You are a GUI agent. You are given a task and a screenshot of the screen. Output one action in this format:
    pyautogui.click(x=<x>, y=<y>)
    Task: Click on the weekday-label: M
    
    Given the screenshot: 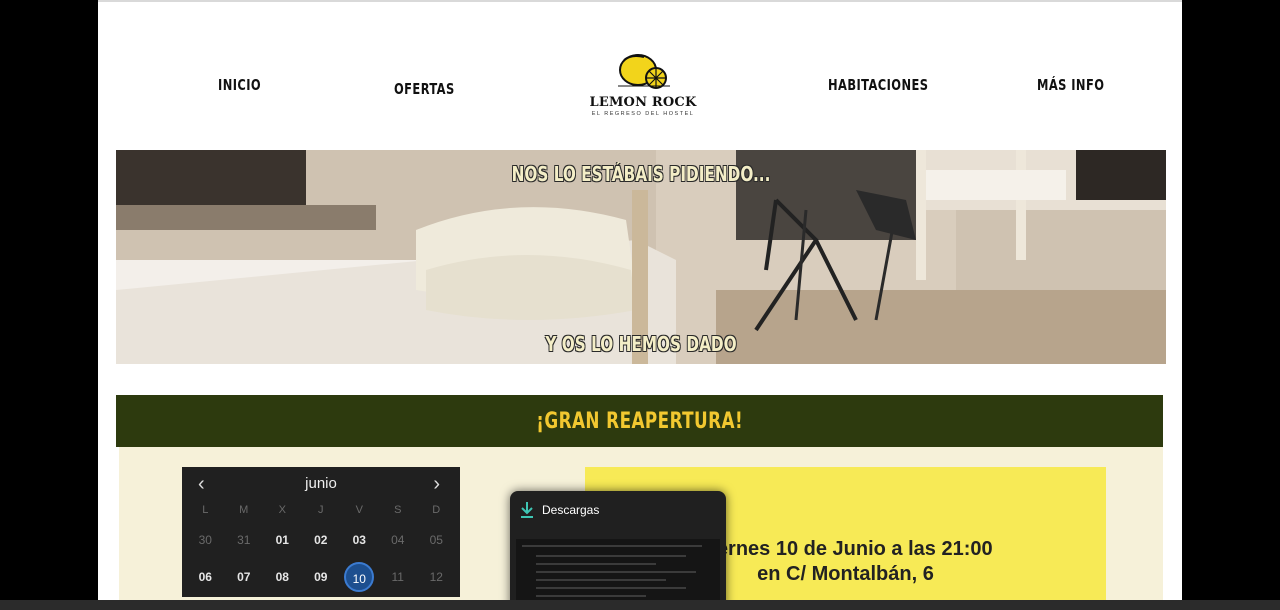 What is the action you would take?
    pyautogui.click(x=244, y=510)
    